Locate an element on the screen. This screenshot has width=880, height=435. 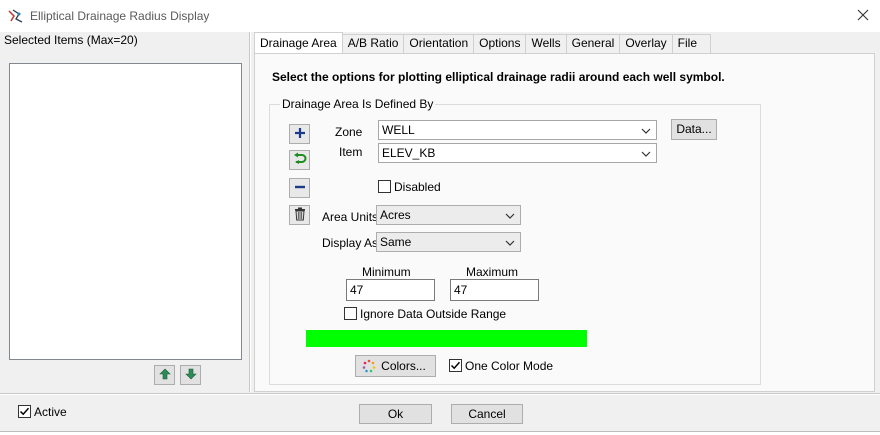
plus-icon is located at coordinates (300, 134).